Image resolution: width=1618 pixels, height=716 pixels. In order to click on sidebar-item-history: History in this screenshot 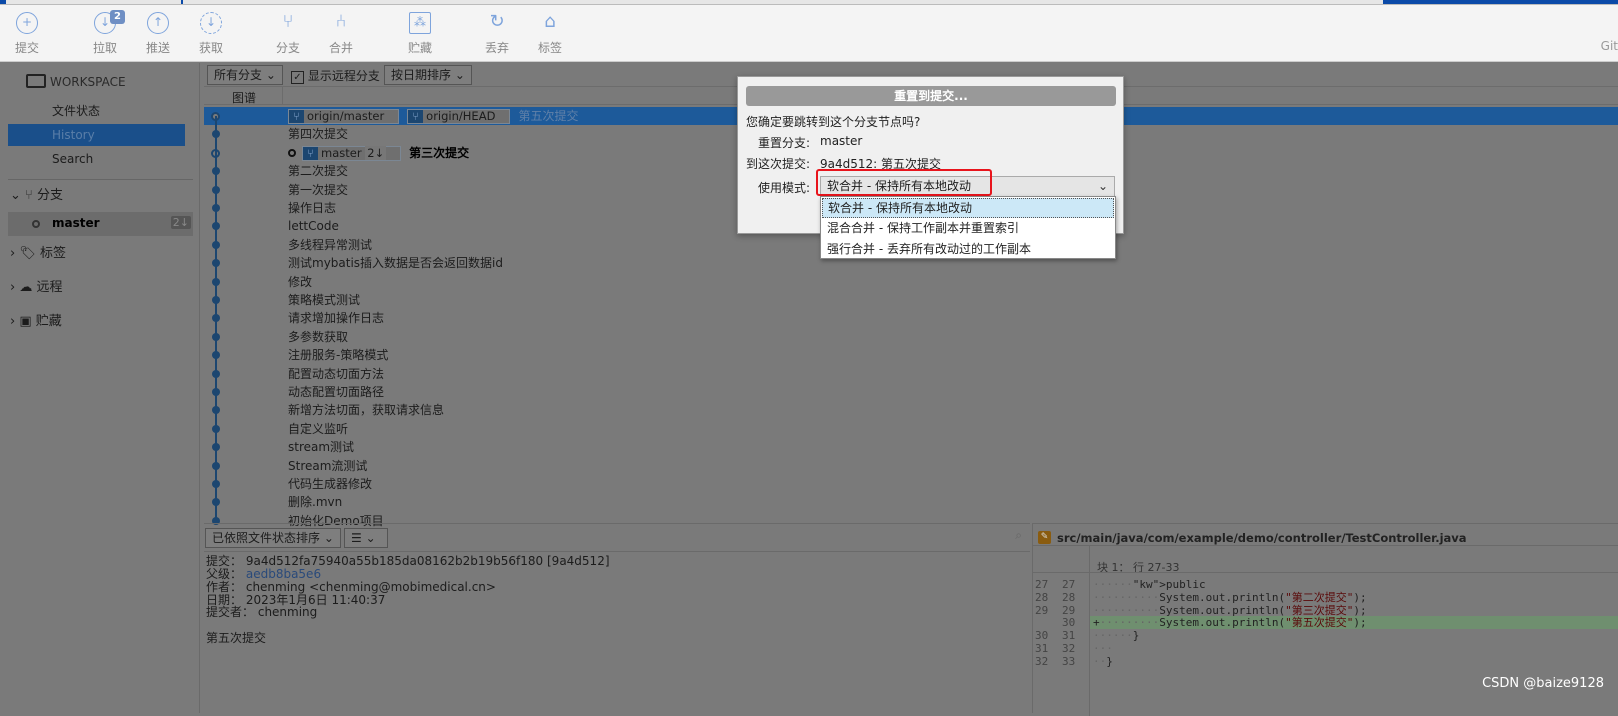, I will do `click(96, 135)`.